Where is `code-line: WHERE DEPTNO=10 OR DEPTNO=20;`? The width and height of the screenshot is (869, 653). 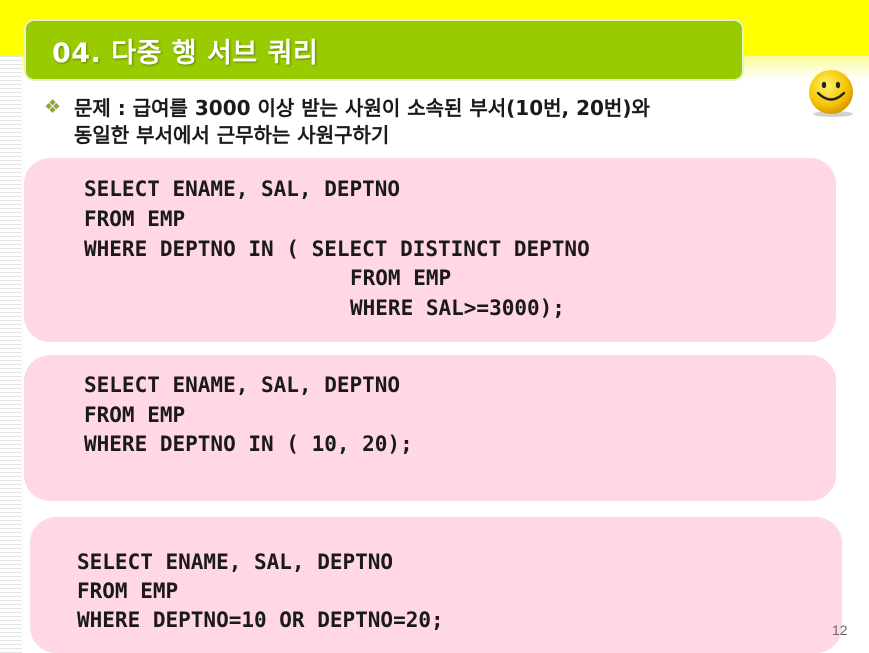
code-line: WHERE DEPTNO=10 OR DEPTNO=20; is located at coordinates (260, 620).